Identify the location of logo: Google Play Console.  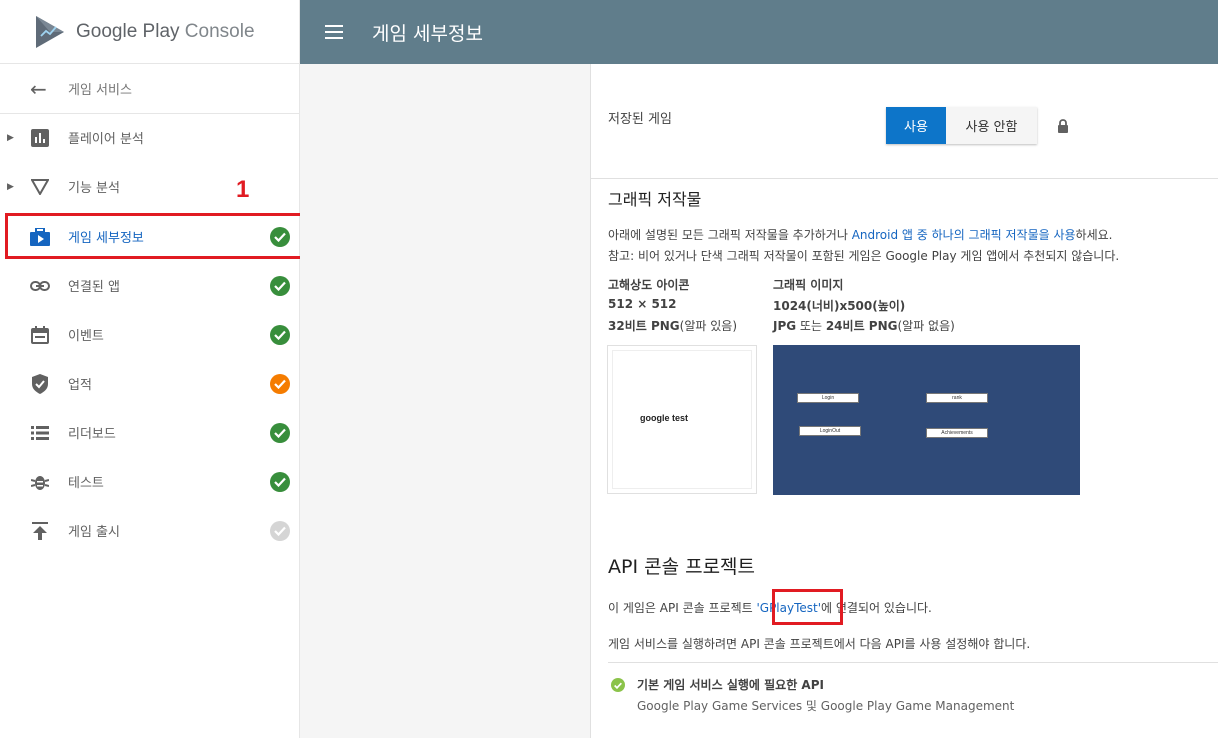
(149, 32).